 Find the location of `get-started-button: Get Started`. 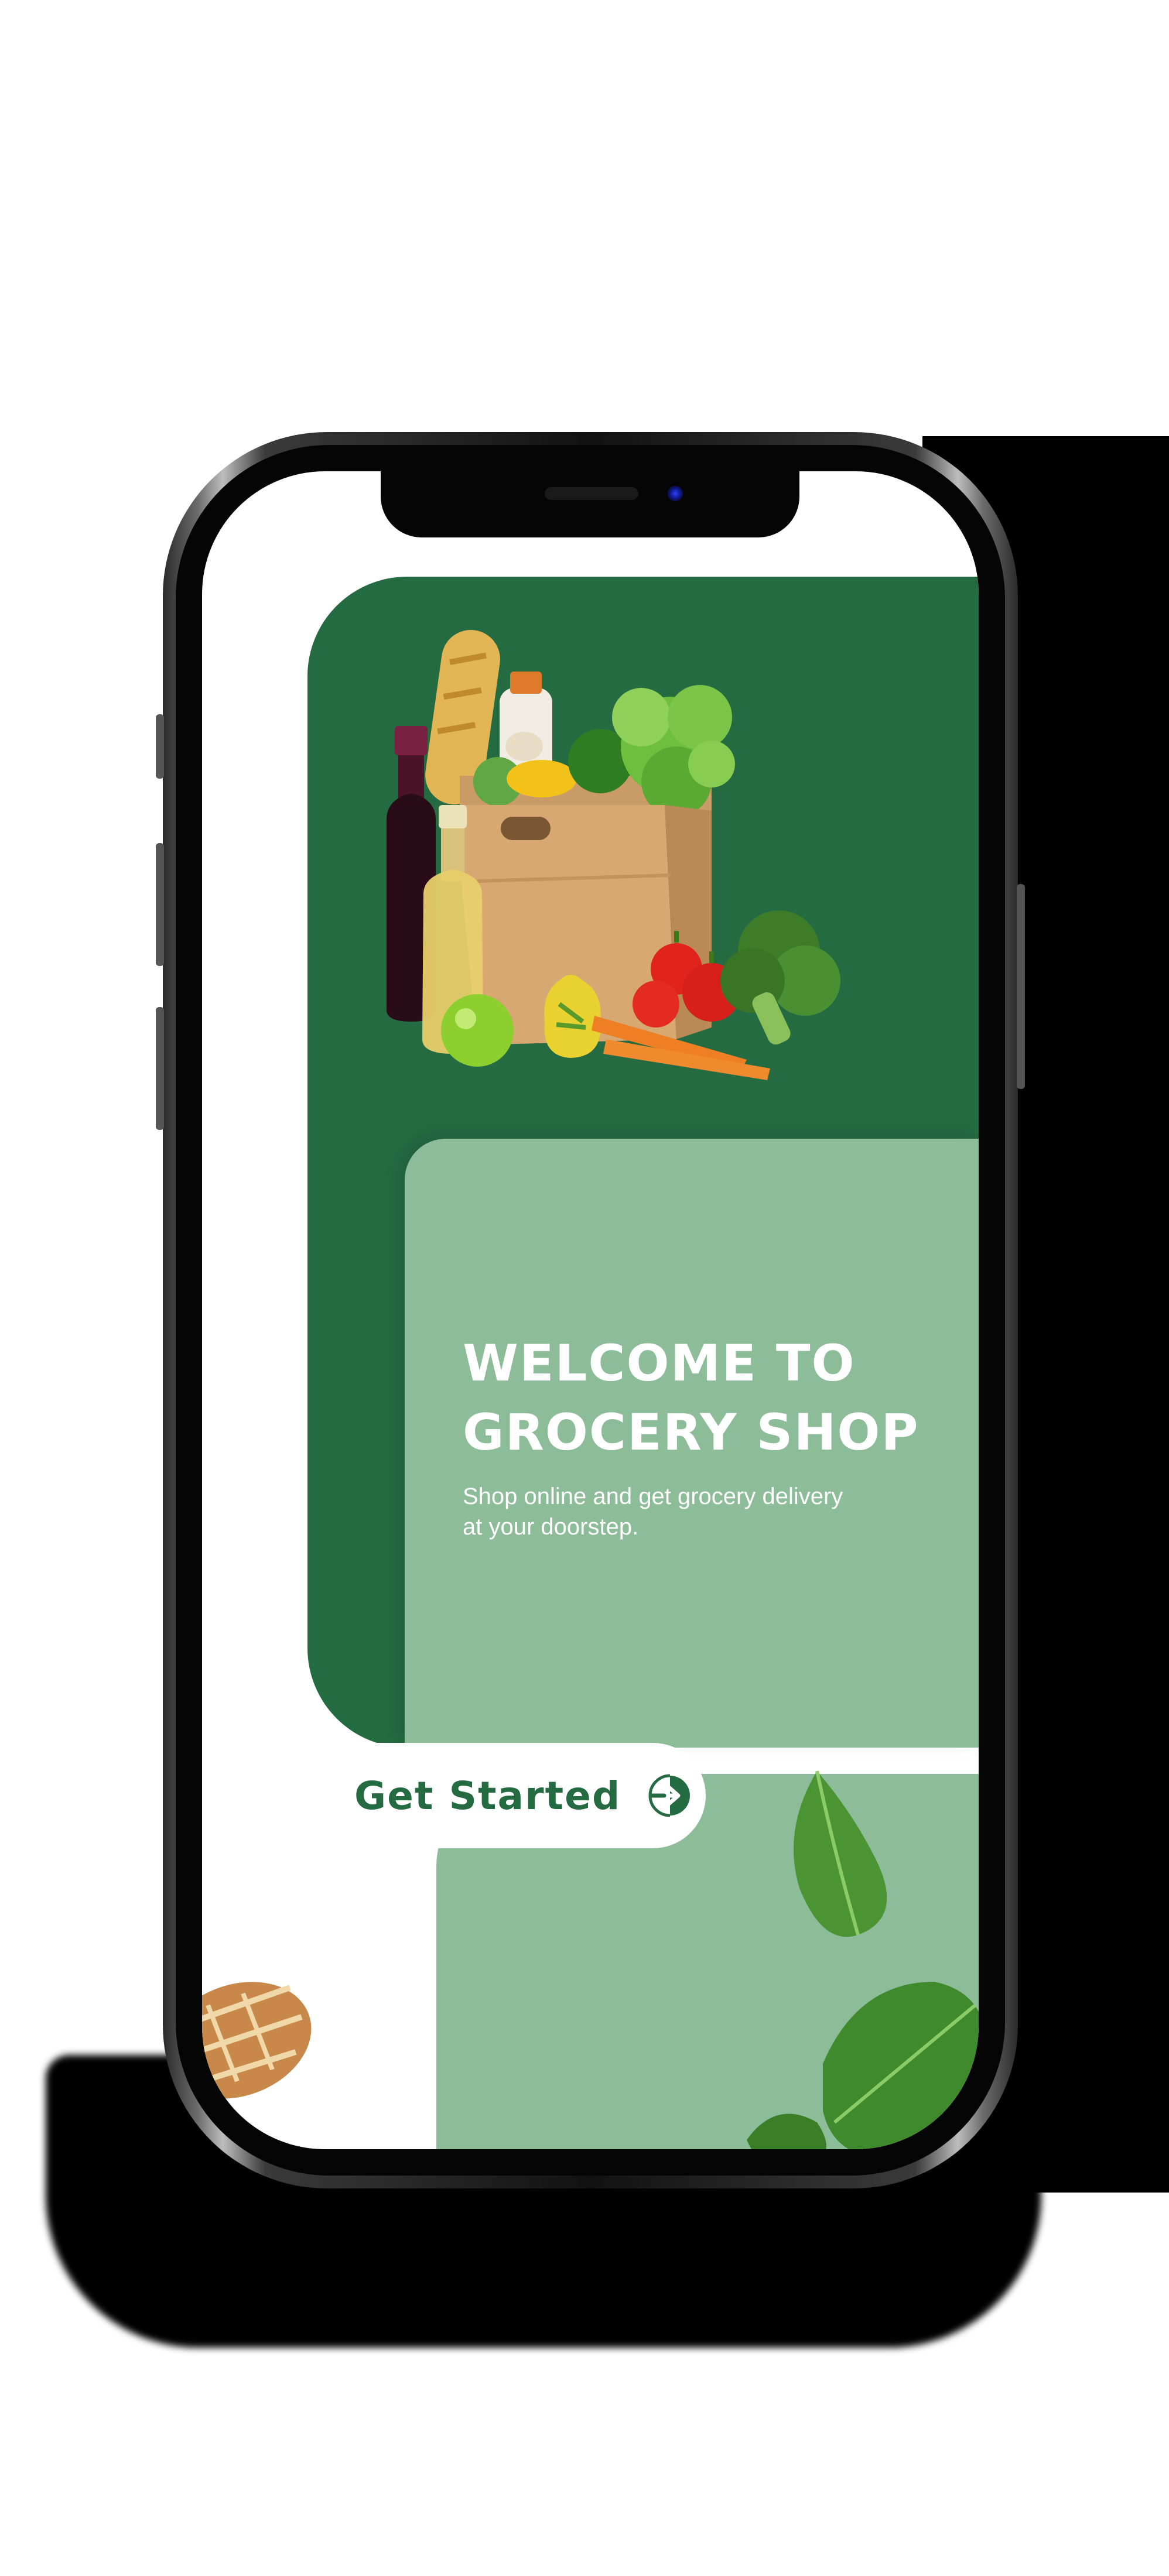

get-started-button: Get Started is located at coordinates (501, 1795).